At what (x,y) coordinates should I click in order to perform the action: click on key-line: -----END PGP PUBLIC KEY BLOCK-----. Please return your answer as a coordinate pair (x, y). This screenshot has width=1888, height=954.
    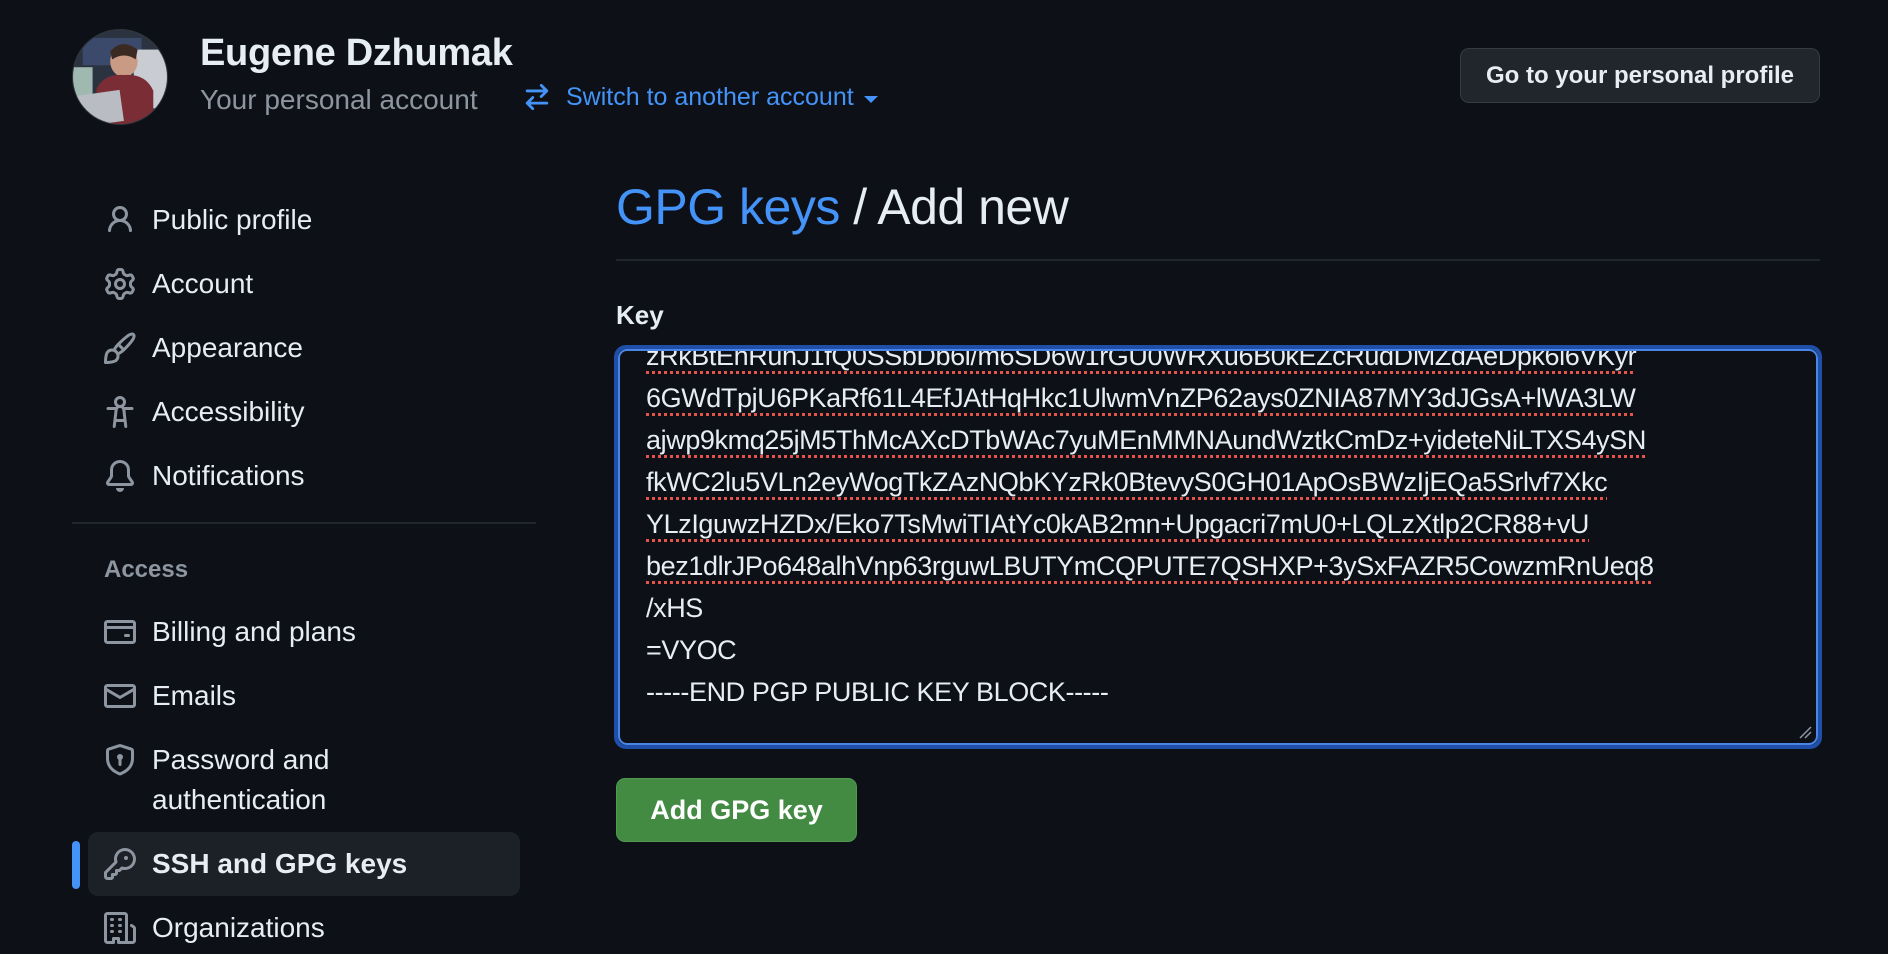
    Looking at the image, I should click on (877, 692).